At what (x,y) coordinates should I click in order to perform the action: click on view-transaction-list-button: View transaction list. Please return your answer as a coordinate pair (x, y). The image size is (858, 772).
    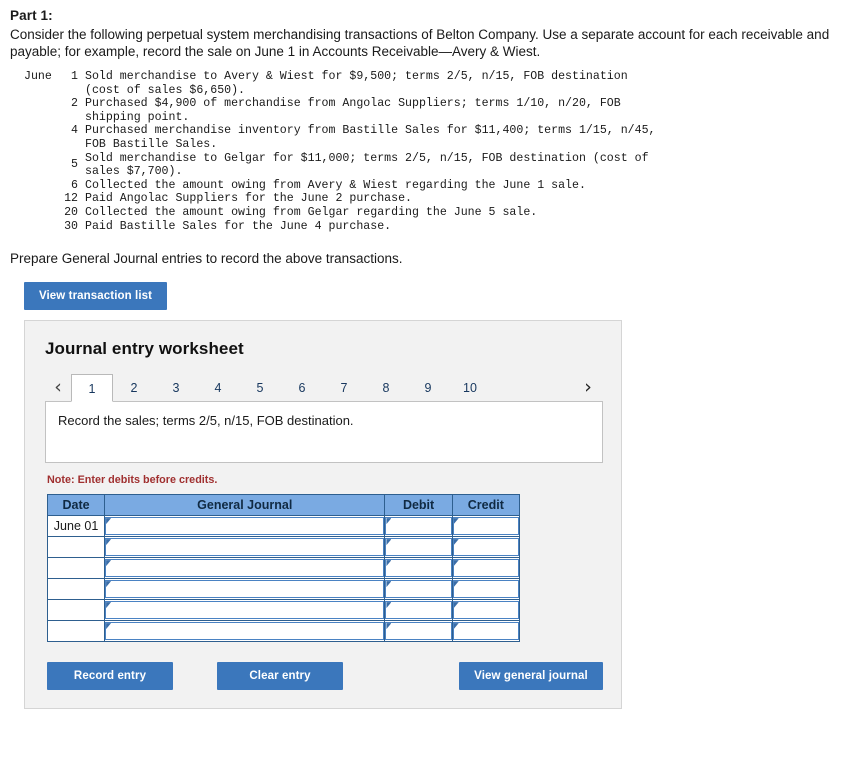
    Looking at the image, I should click on (95, 296).